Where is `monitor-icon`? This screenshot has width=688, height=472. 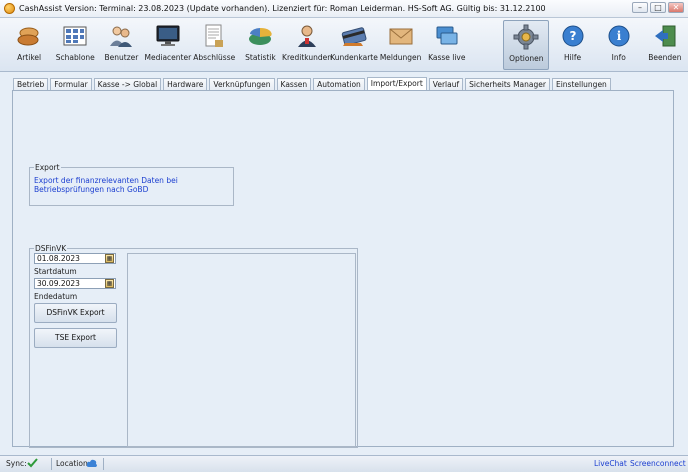
monitor-icon is located at coordinates (168, 36).